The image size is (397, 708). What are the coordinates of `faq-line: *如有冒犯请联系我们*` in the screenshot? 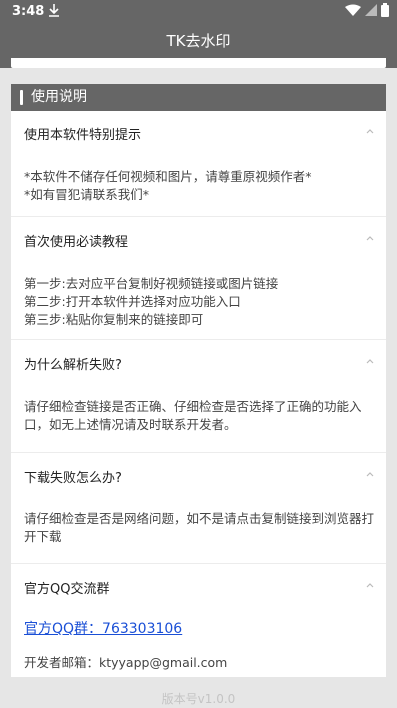 It's located at (87, 194).